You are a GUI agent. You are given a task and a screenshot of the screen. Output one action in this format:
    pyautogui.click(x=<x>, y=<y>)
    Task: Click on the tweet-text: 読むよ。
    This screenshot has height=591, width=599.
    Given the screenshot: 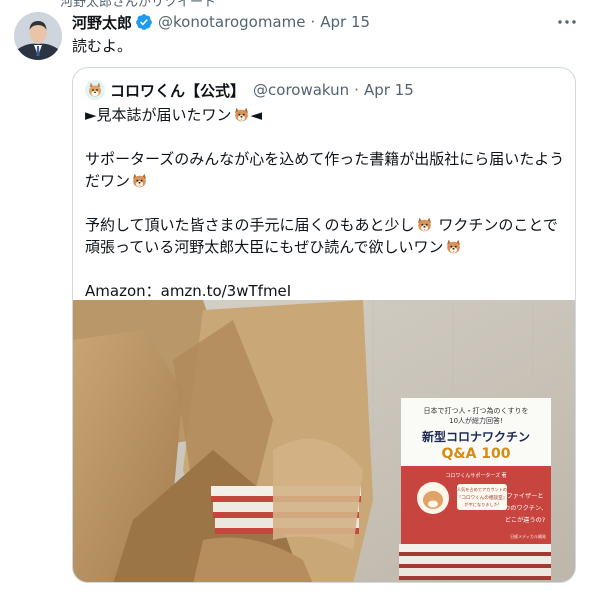 What is the action you would take?
    pyautogui.click(x=102, y=46)
    